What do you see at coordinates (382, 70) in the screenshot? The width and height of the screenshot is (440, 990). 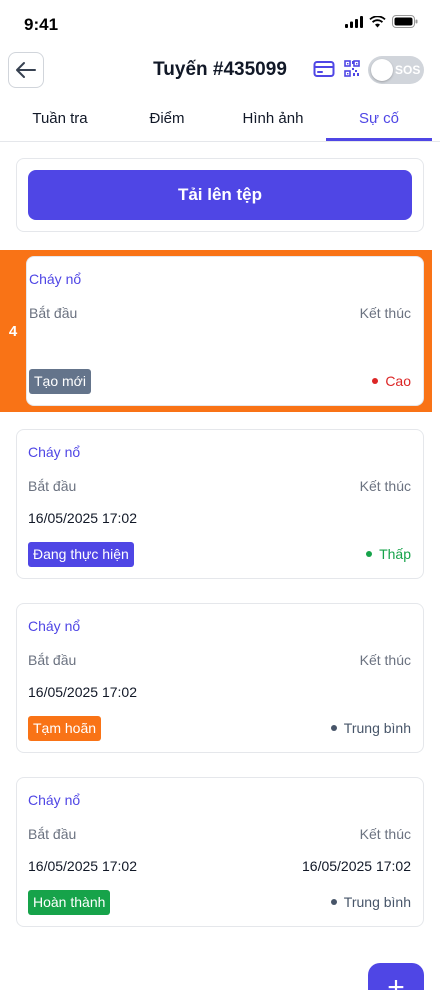 I see `sos-toggle-knob` at bounding box center [382, 70].